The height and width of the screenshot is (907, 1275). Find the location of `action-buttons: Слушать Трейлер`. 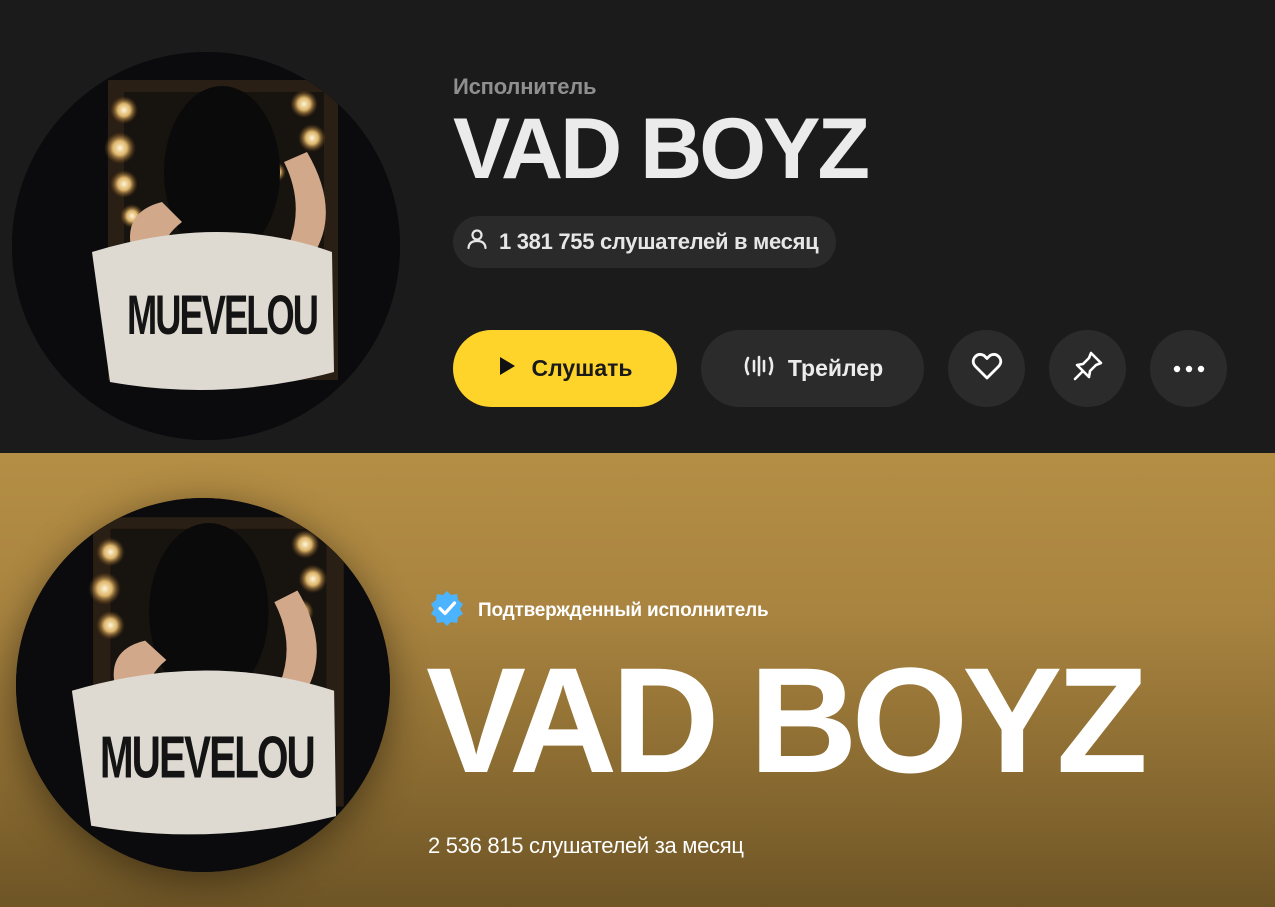

action-buttons: Слушать Трейлер is located at coordinates (840, 368).